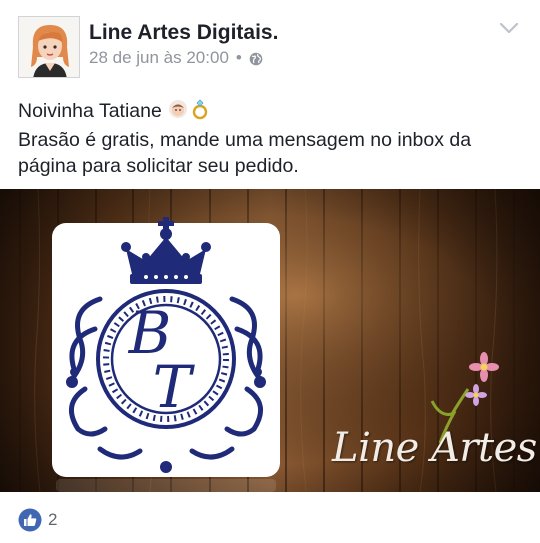  What do you see at coordinates (256, 58) in the screenshot?
I see `globe-icon` at bounding box center [256, 58].